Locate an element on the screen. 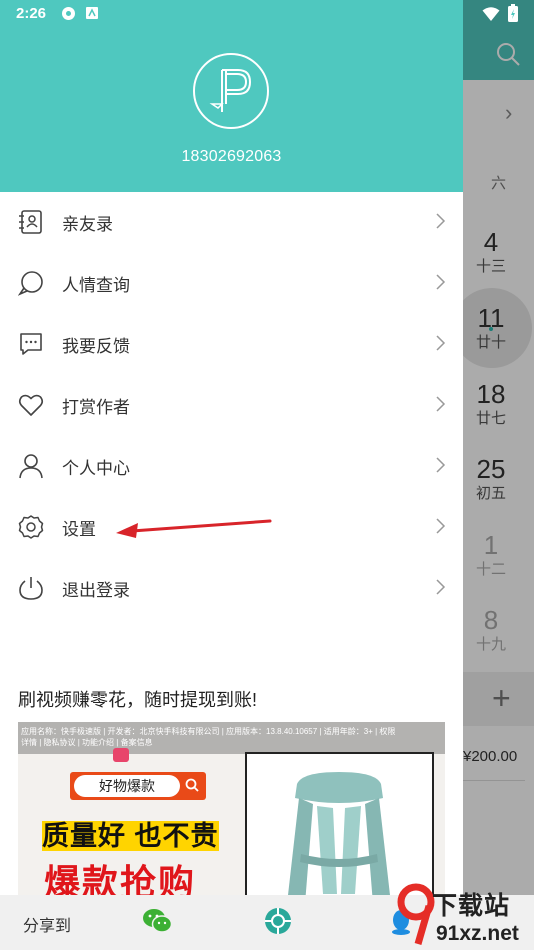 The image size is (534, 950). ad-search-text: 好物爆款 is located at coordinates (127, 786).